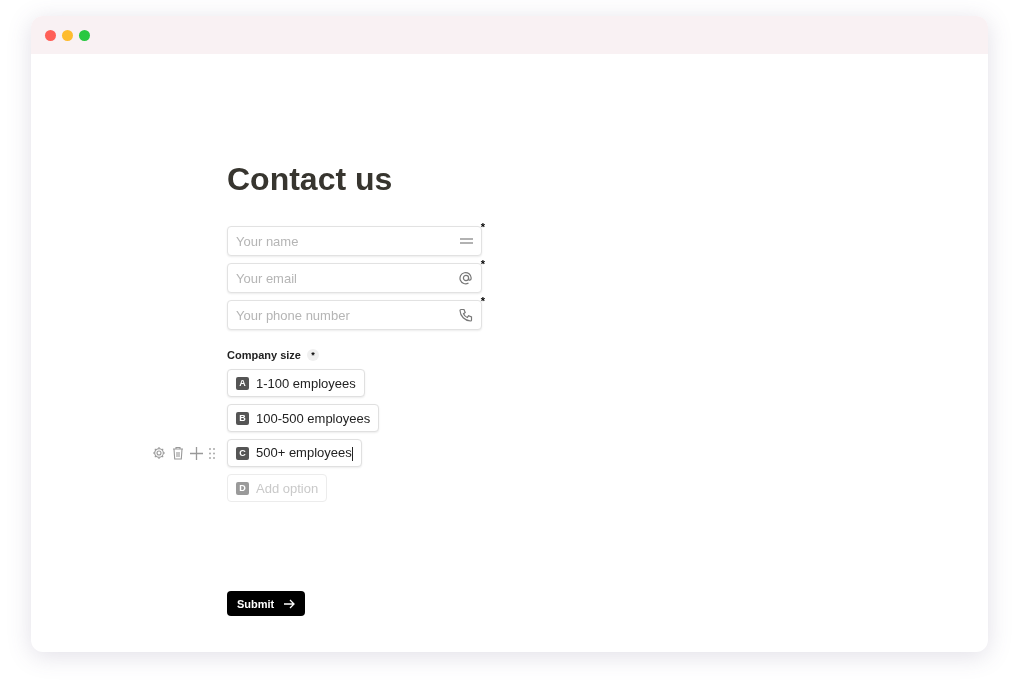 Image resolution: width=1024 pixels, height=682 pixels. What do you see at coordinates (178, 453) in the screenshot?
I see `trash-icon` at bounding box center [178, 453].